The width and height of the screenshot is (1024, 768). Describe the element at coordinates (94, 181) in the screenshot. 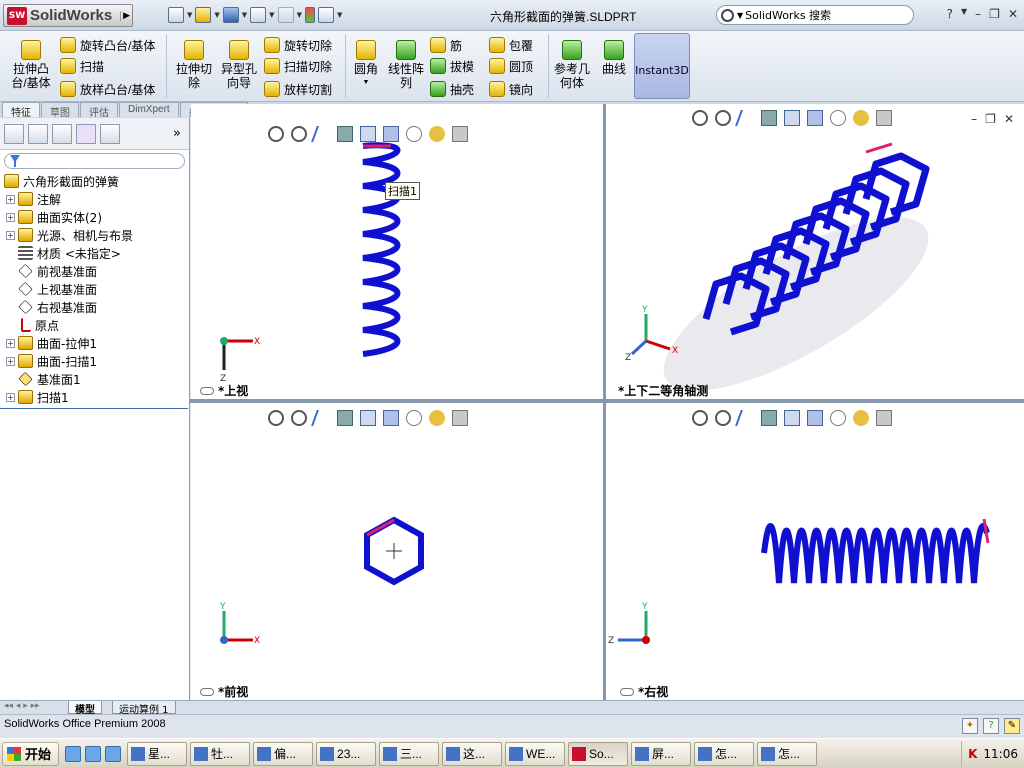

I see `tree-root: 六角形截面的弹簧` at that location.